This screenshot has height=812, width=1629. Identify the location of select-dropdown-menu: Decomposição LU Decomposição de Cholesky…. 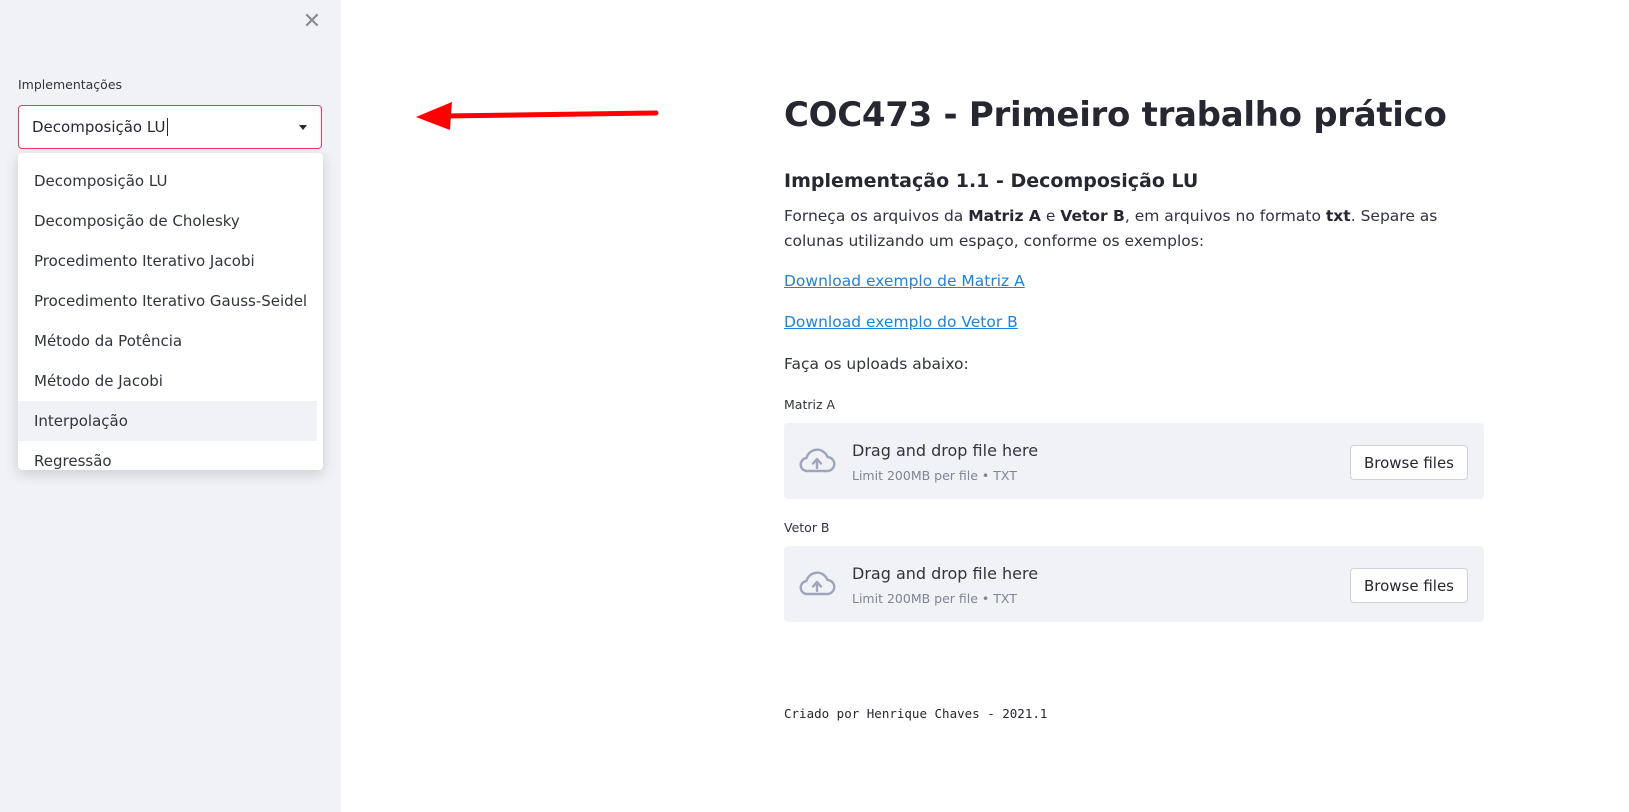
(170, 311).